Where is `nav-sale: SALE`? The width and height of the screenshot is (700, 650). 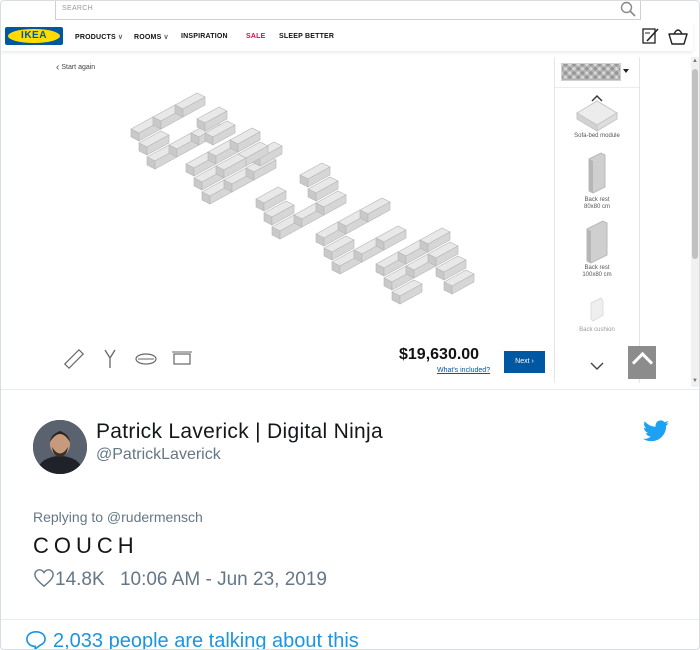 nav-sale: SALE is located at coordinates (255, 36).